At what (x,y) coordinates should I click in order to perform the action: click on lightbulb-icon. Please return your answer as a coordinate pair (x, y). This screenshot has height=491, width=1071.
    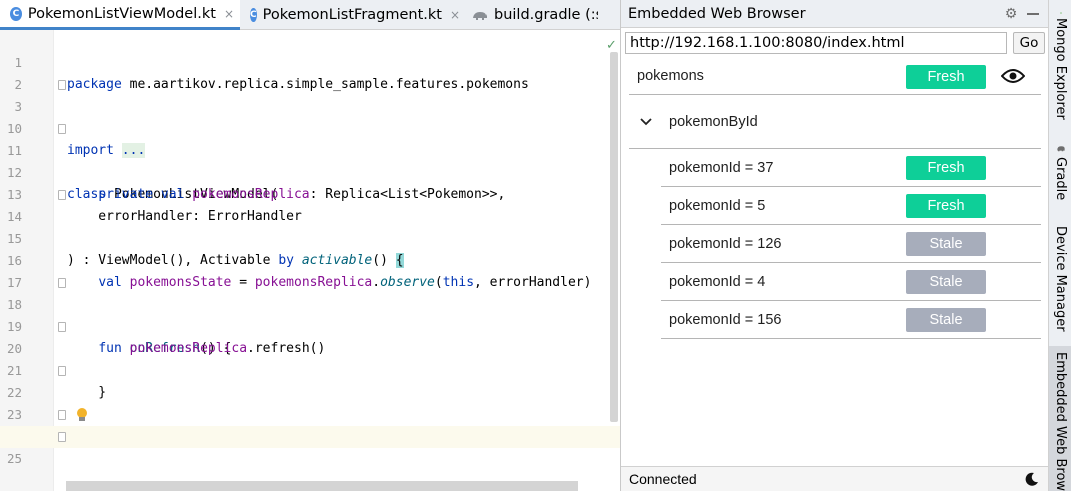
    Looking at the image, I should click on (82, 415).